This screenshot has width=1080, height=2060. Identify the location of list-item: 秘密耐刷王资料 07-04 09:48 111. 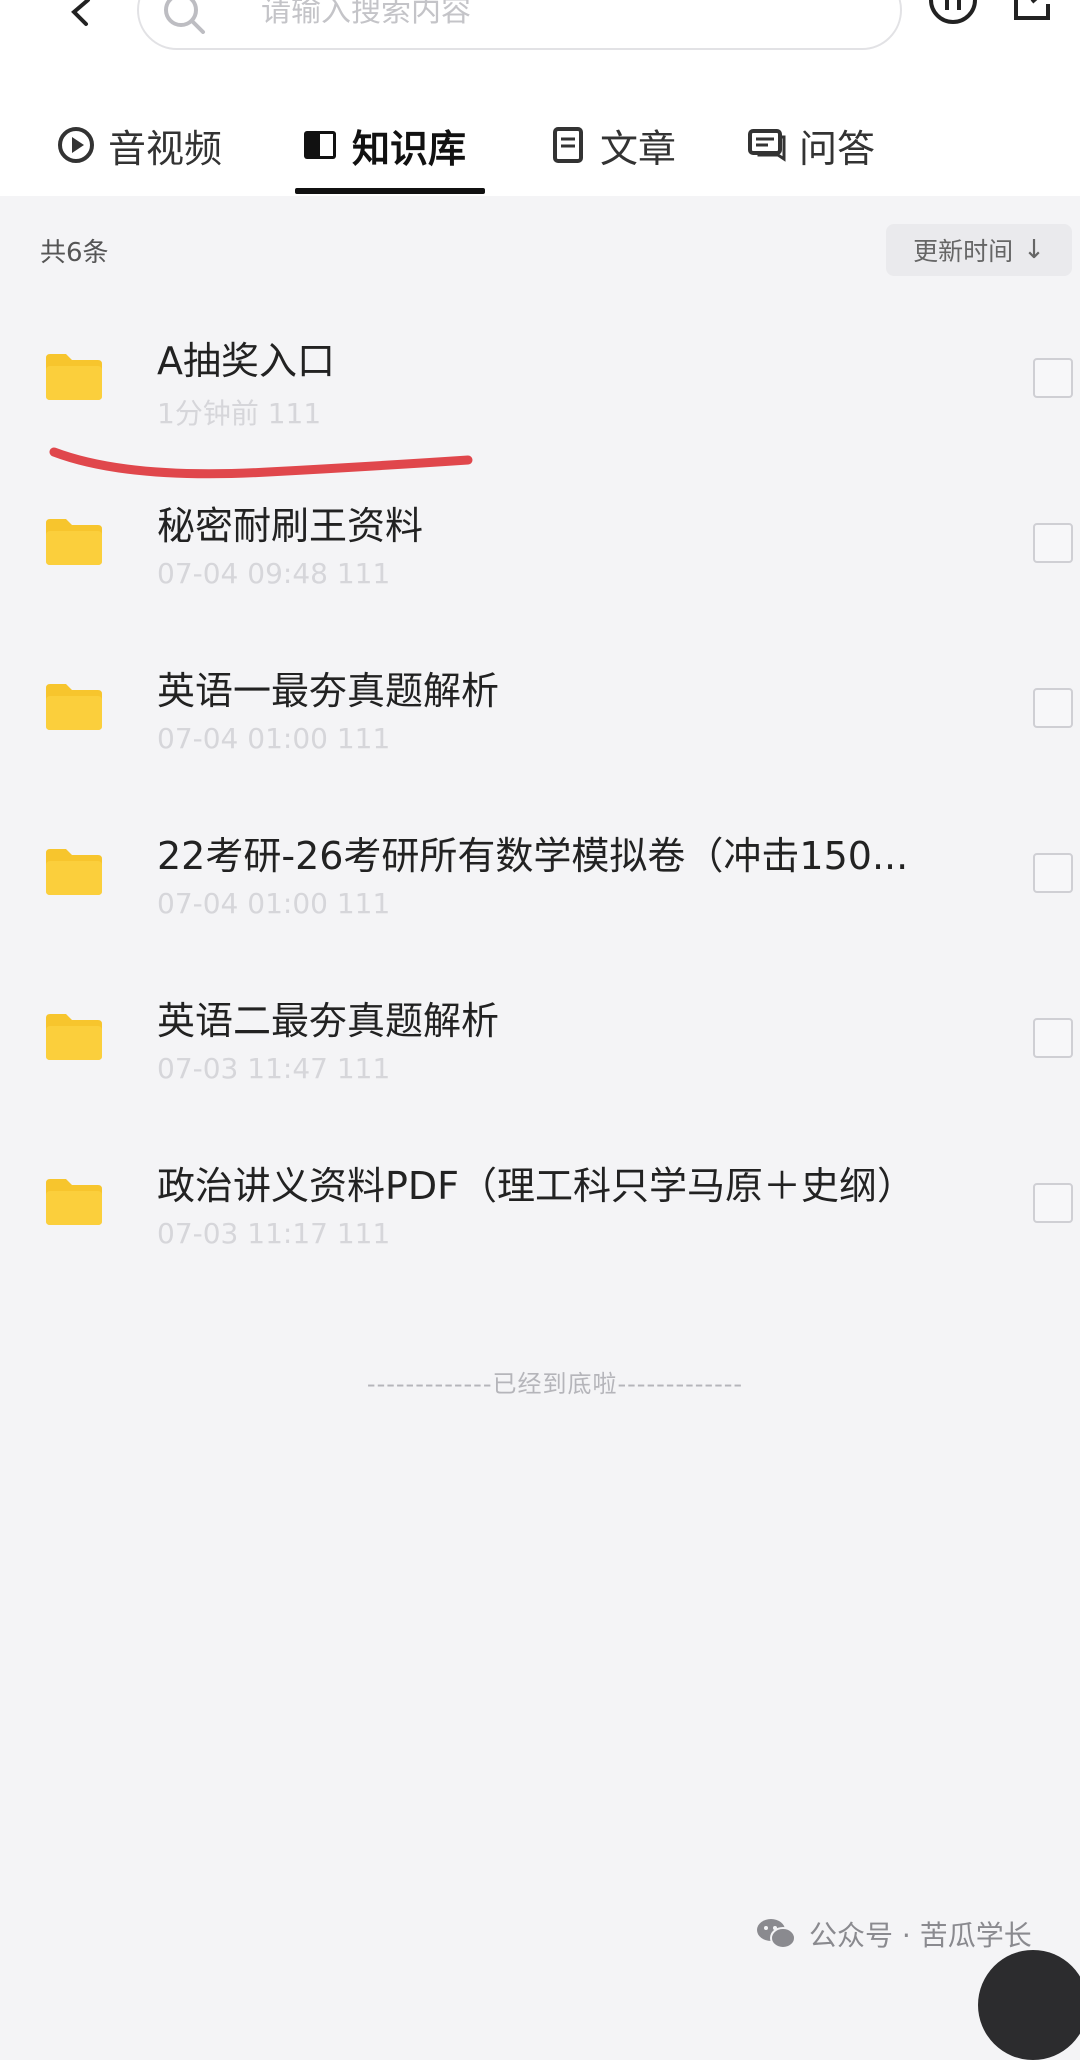
(540, 547).